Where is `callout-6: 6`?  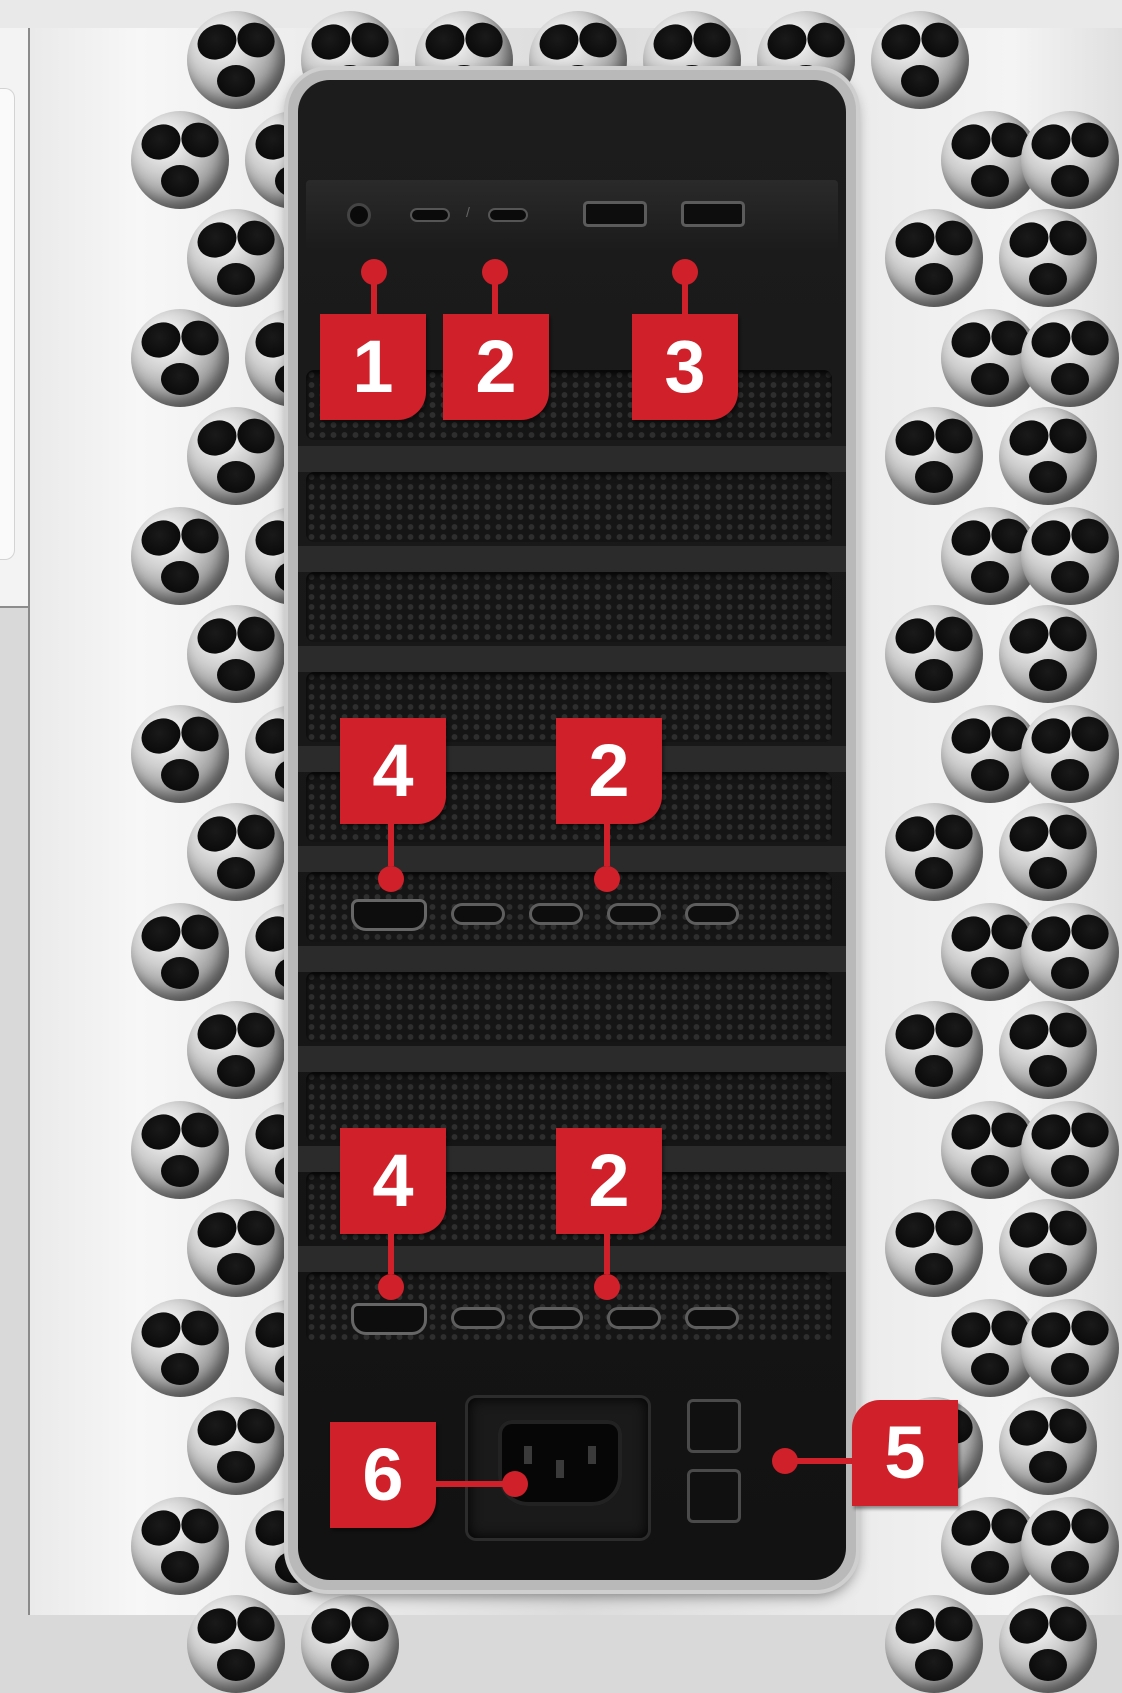 callout-6: 6 is located at coordinates (383, 1475).